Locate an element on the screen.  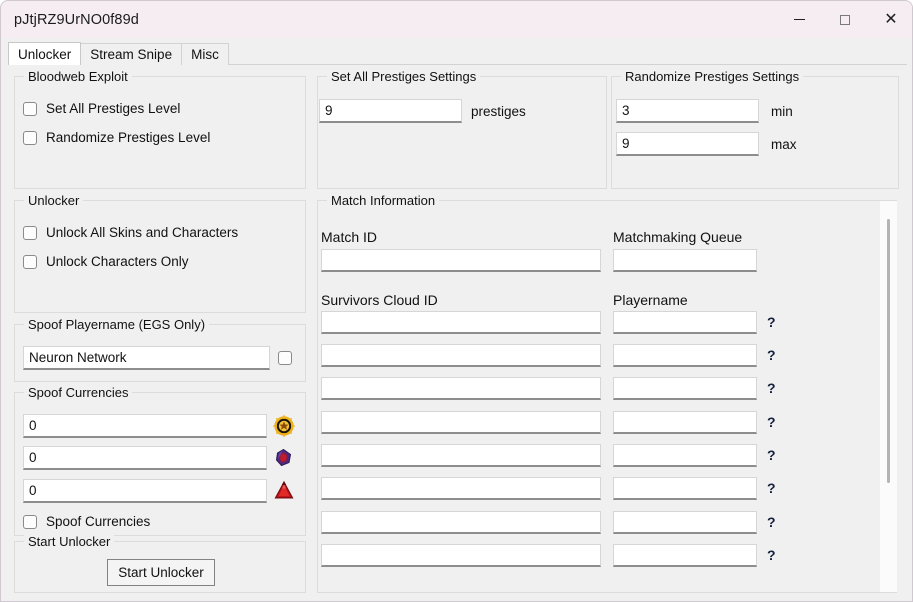
currency-auric-cells-input: 0 is located at coordinates (145, 458).